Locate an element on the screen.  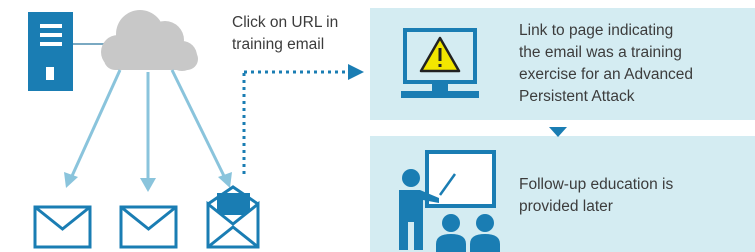
box1-line: Persistent Attack is located at coordinates (577, 96).